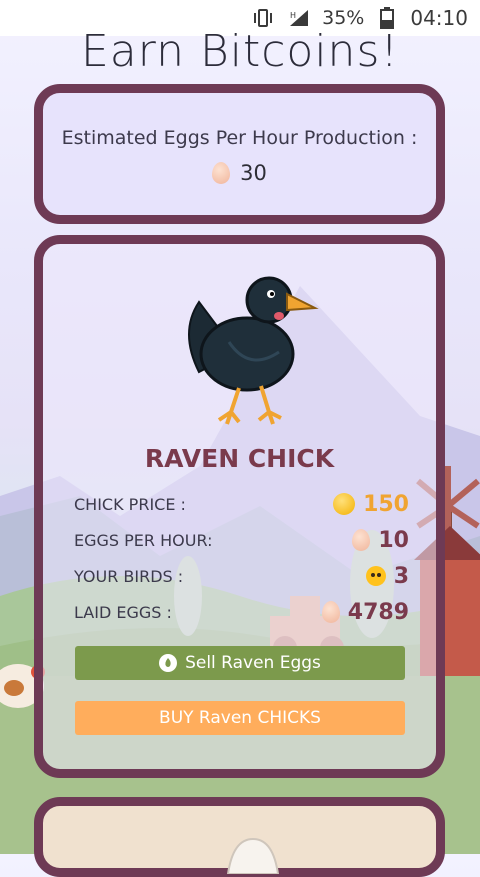  I want to click on buy-chicks-button: BUY Raven CHICKS, so click(240, 718).